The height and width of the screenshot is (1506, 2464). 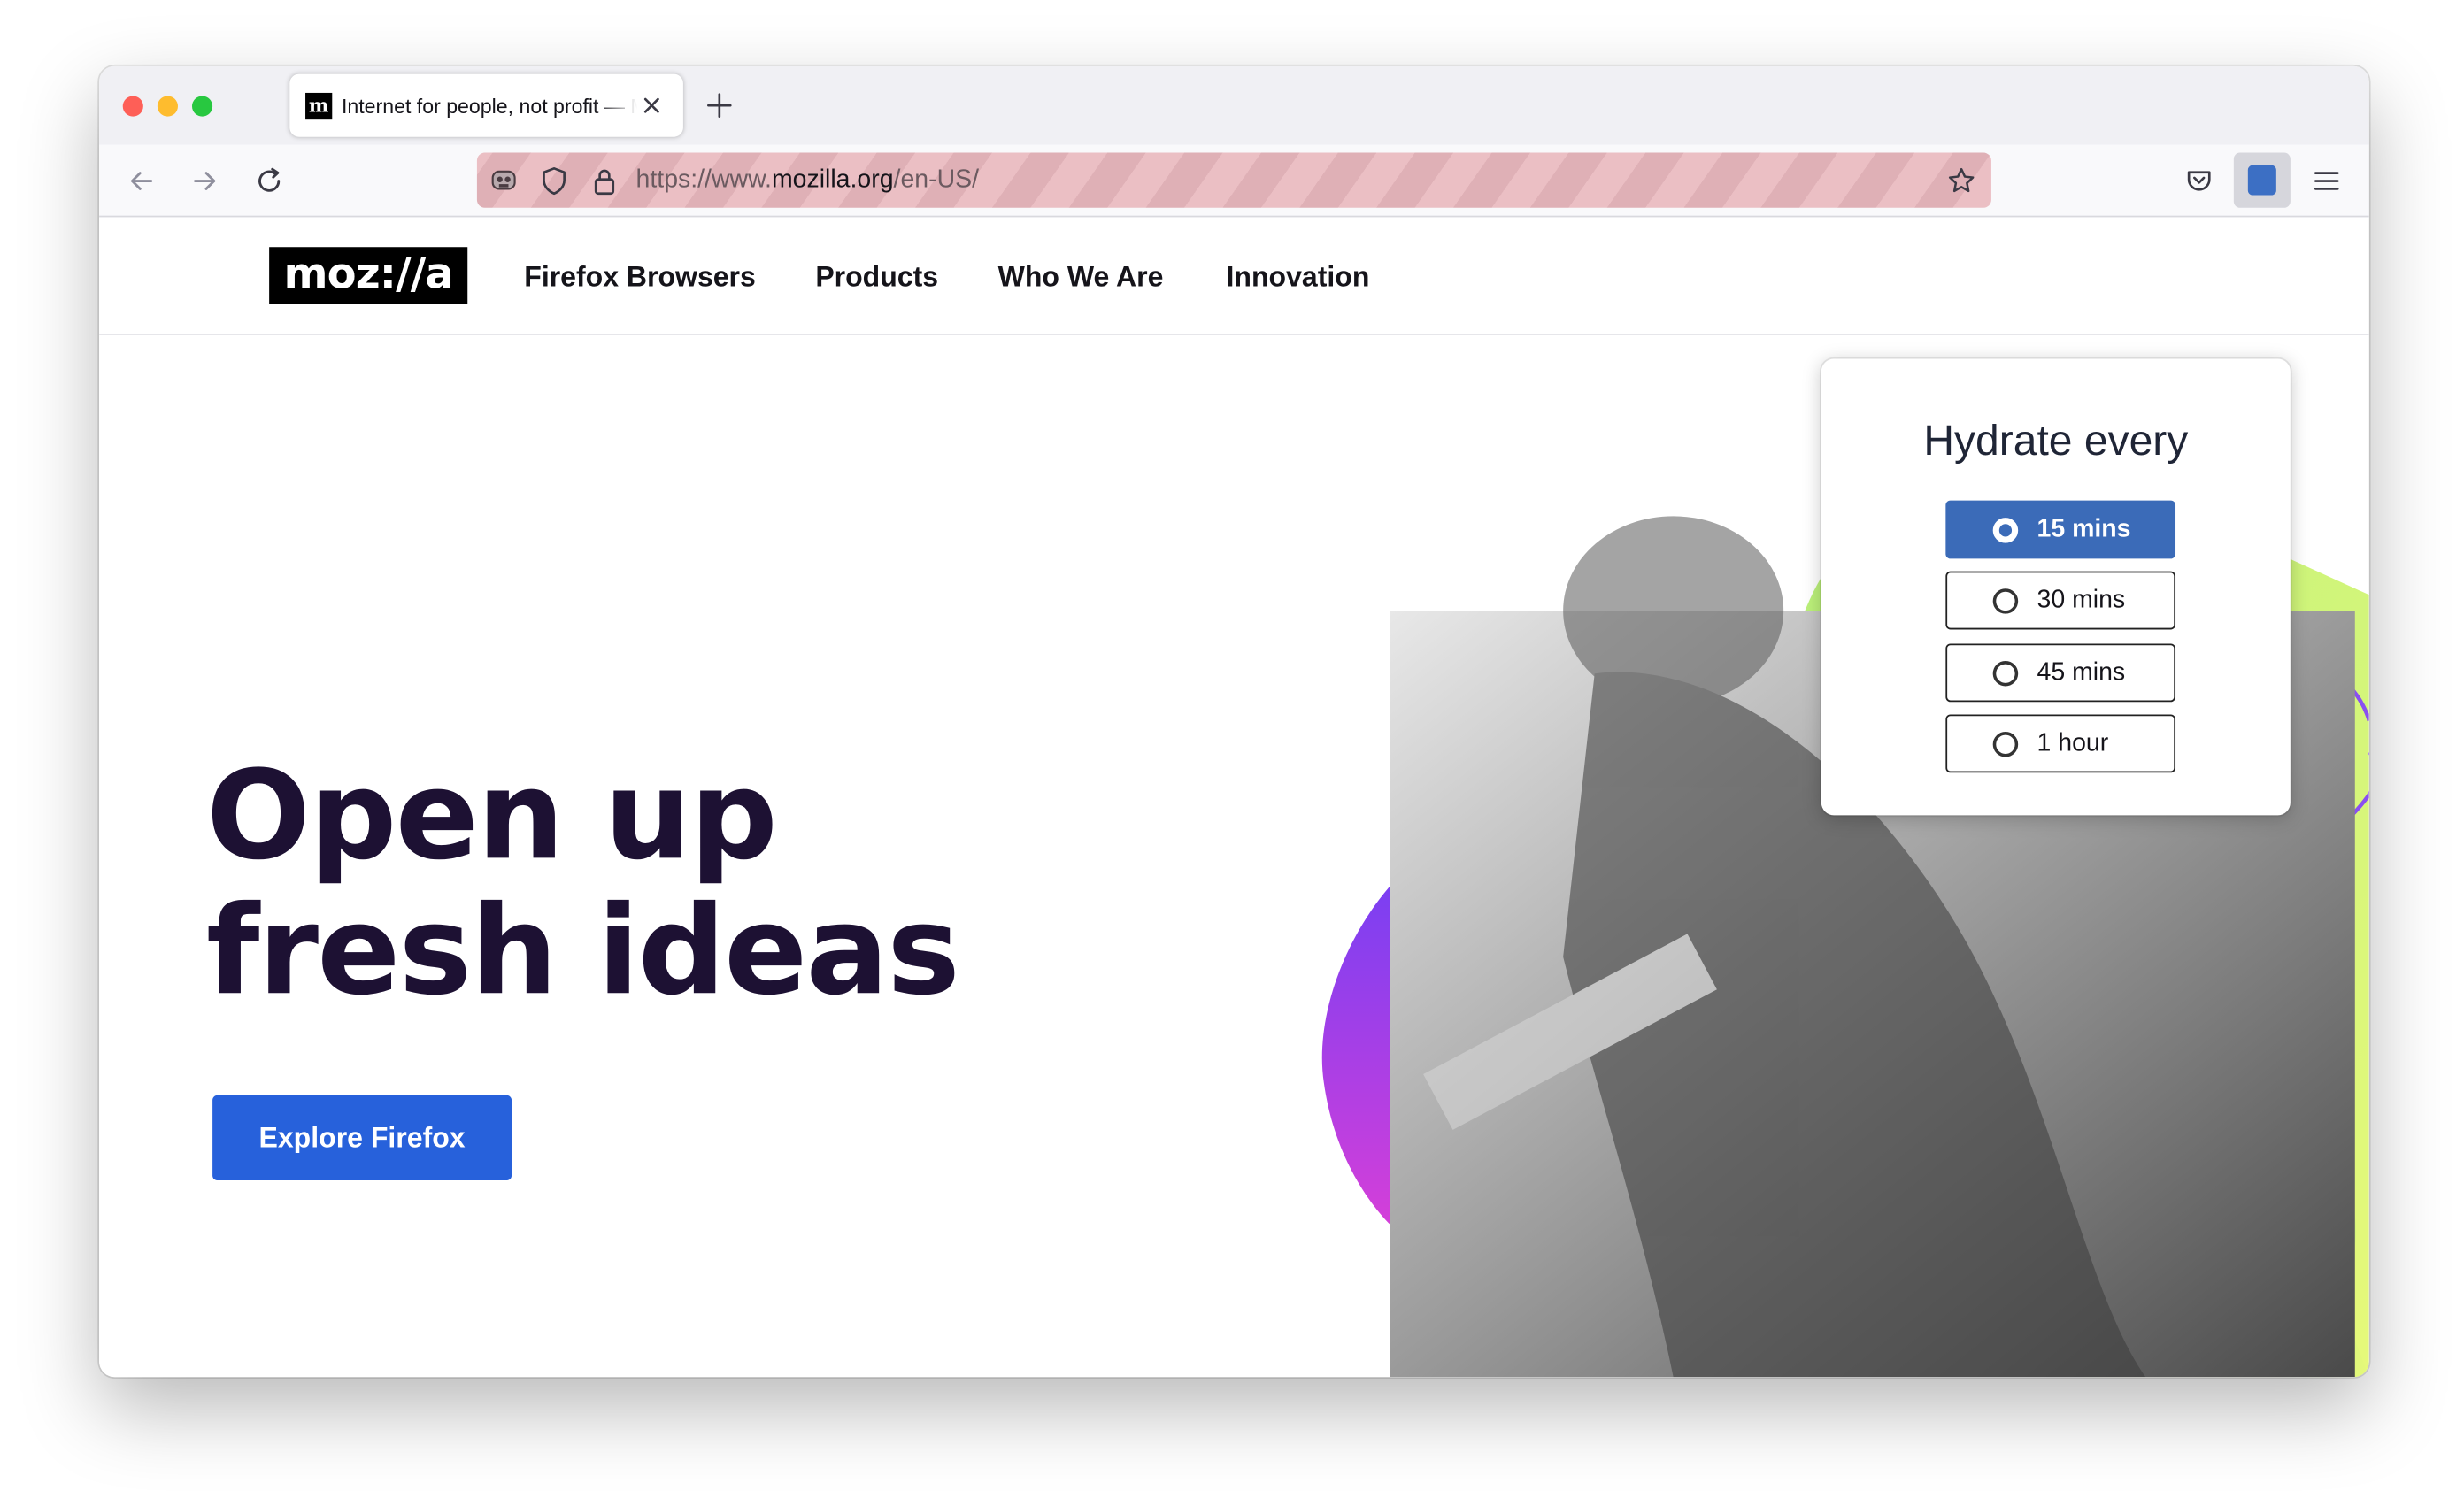 I want to click on address-bar: https://www.mozilla.org/en-US/, so click(x=1233, y=180).